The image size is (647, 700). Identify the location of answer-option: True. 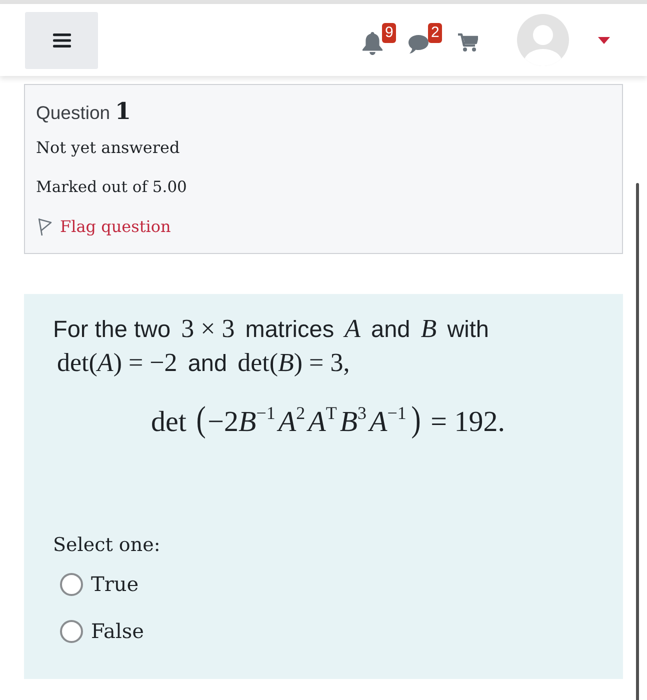
(99, 584).